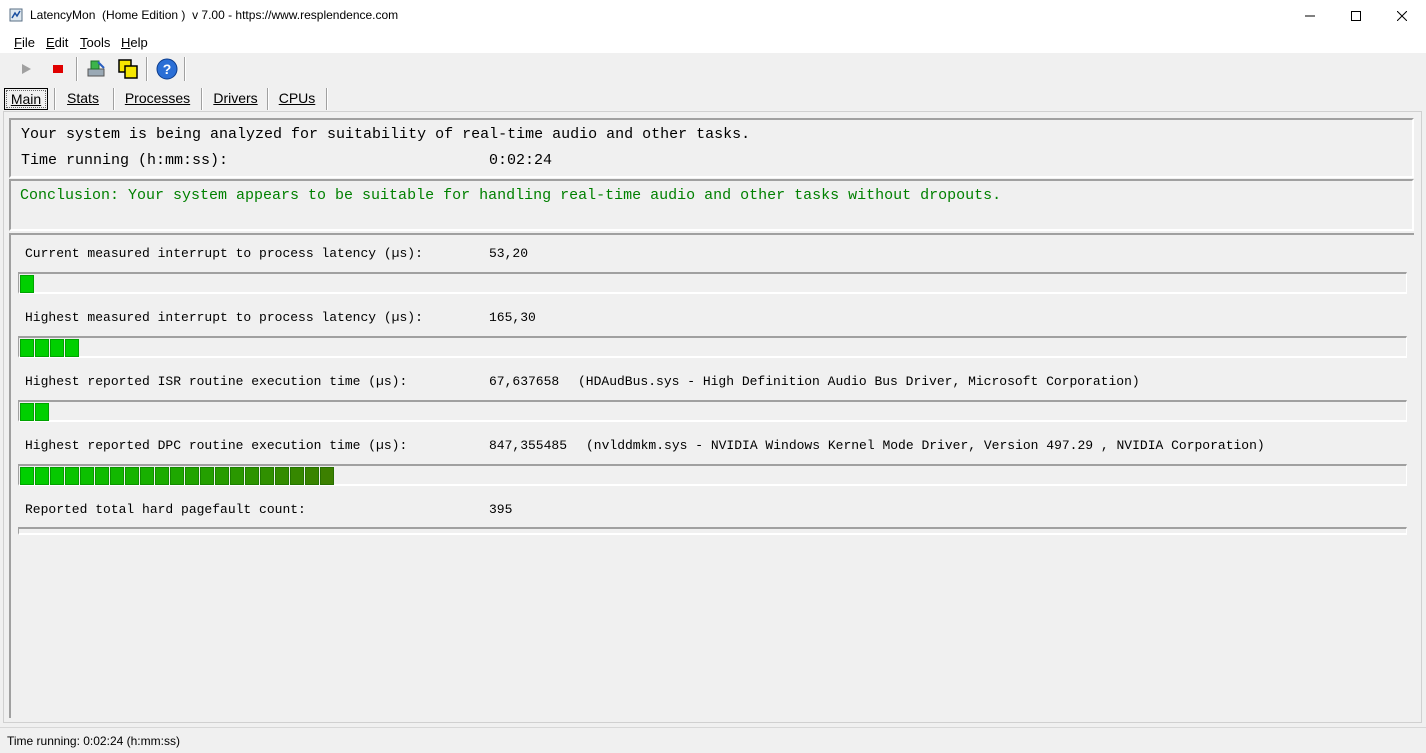 This screenshot has width=1426, height=753. I want to click on menu-tools: Tools, so click(95, 42).